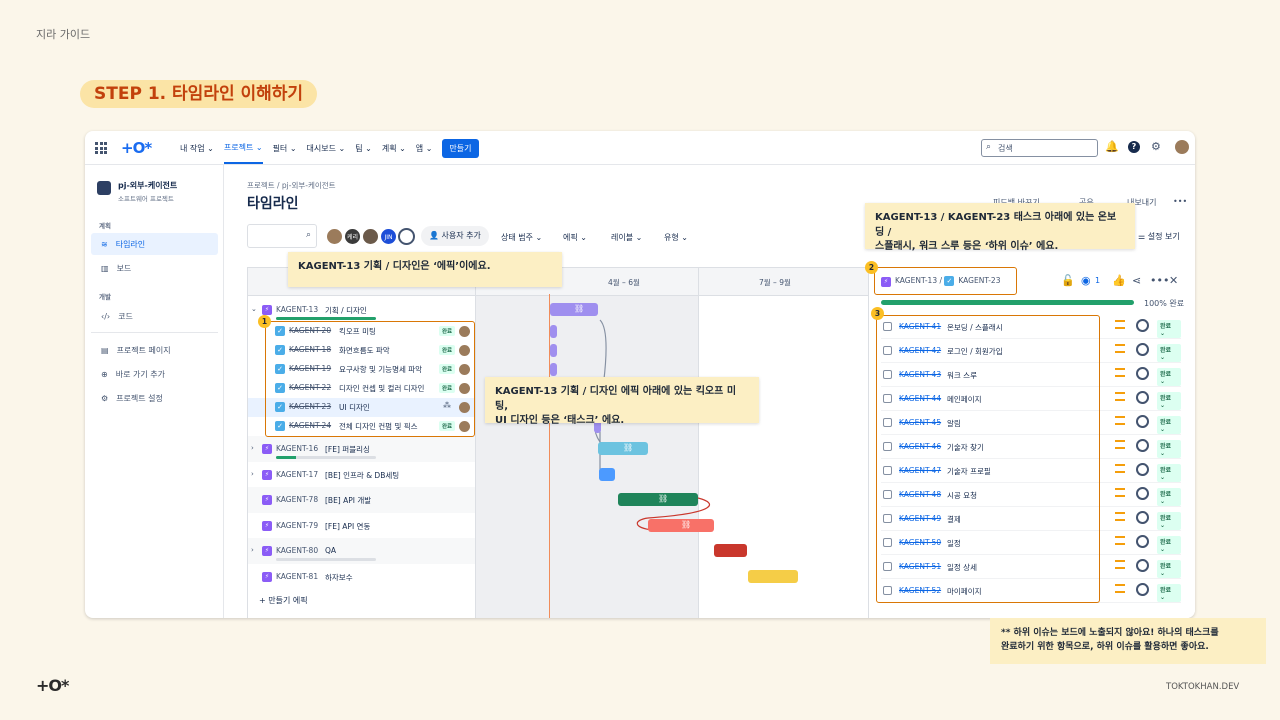  Describe the element at coordinates (154, 332) in the screenshot. I see `sidebar-divider` at that location.